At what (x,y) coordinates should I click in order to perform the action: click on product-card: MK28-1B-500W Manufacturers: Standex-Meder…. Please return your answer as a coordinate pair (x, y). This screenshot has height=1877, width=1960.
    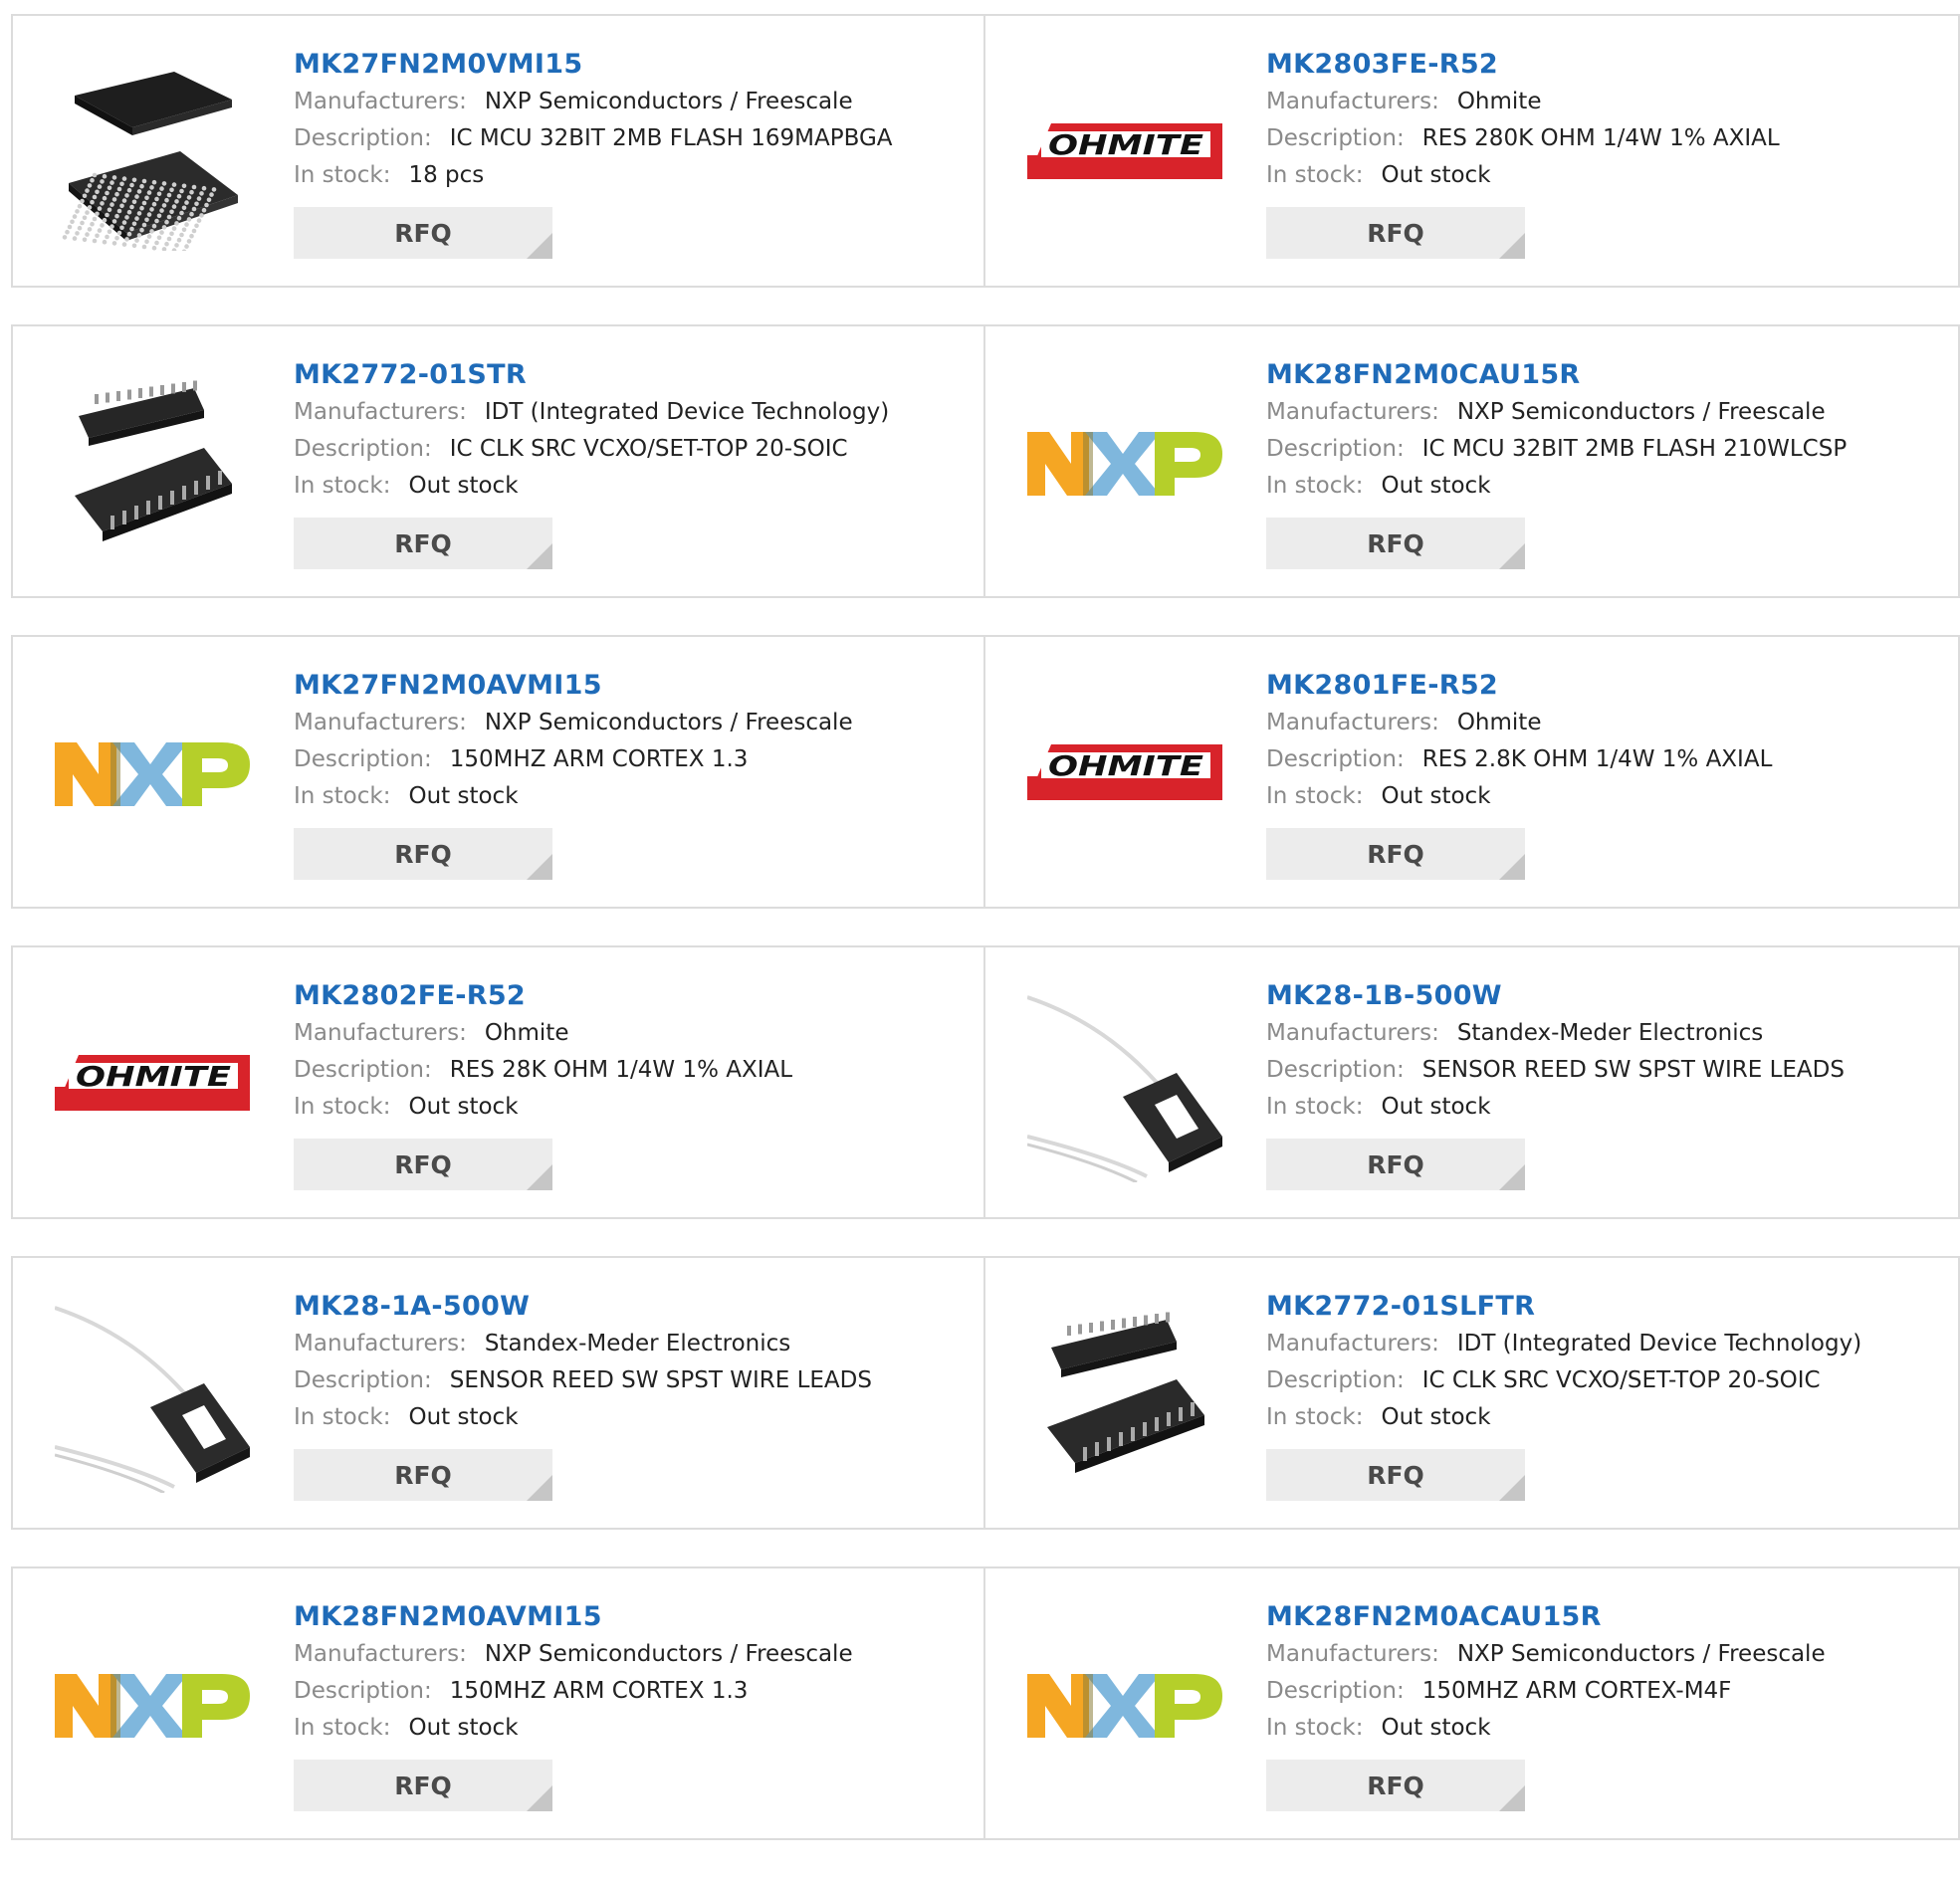
    Looking at the image, I should click on (1472, 1082).